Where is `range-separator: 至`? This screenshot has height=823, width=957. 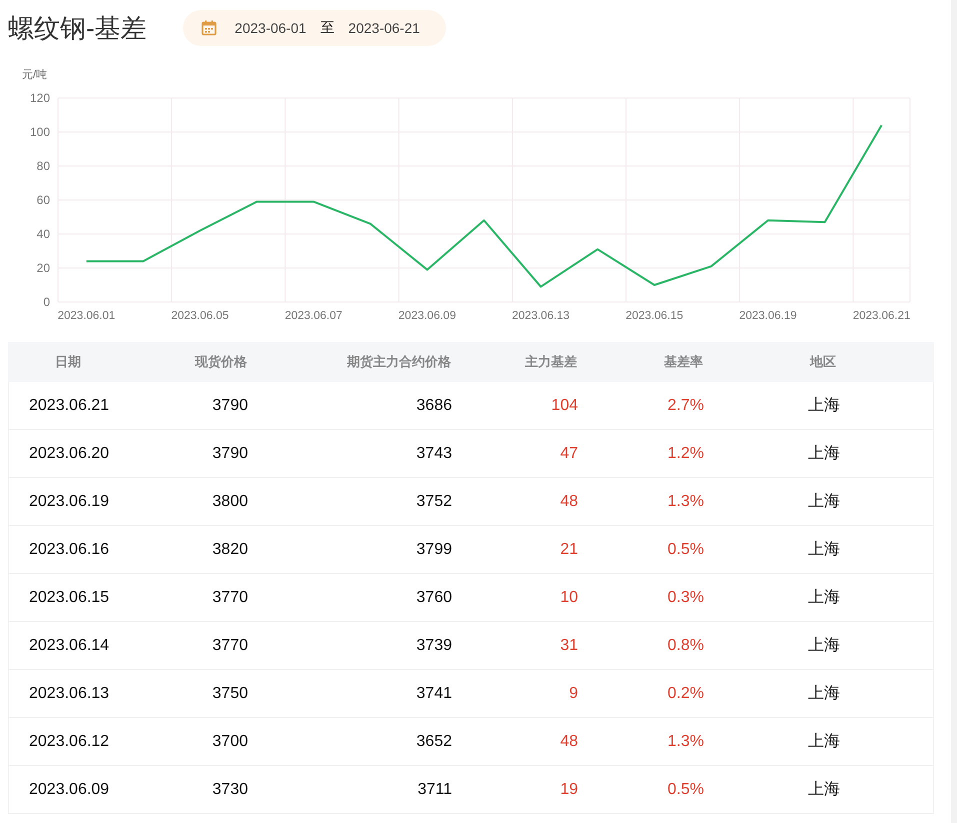 range-separator: 至 is located at coordinates (327, 28).